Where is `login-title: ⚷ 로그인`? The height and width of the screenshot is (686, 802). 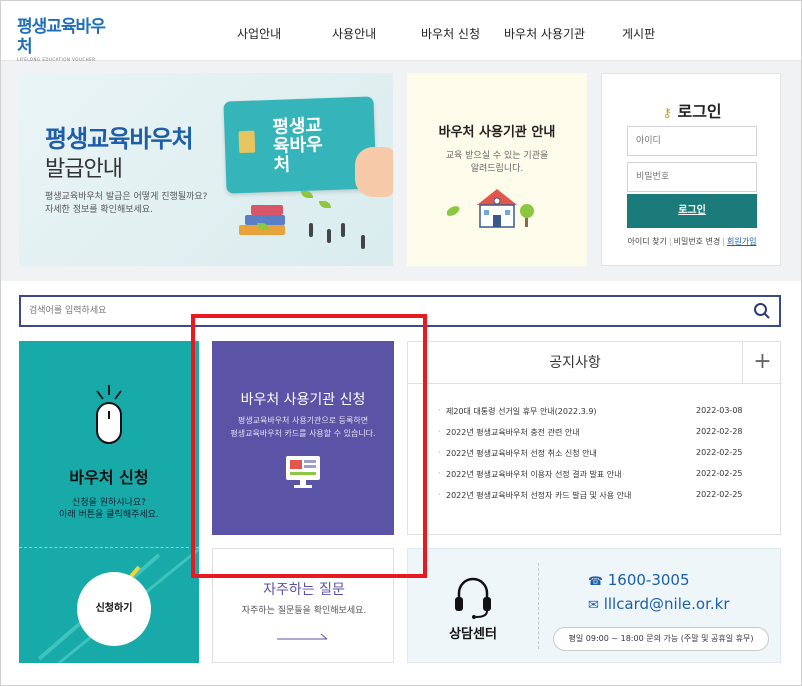
login-title: ⚷ 로그인 is located at coordinates (692, 110).